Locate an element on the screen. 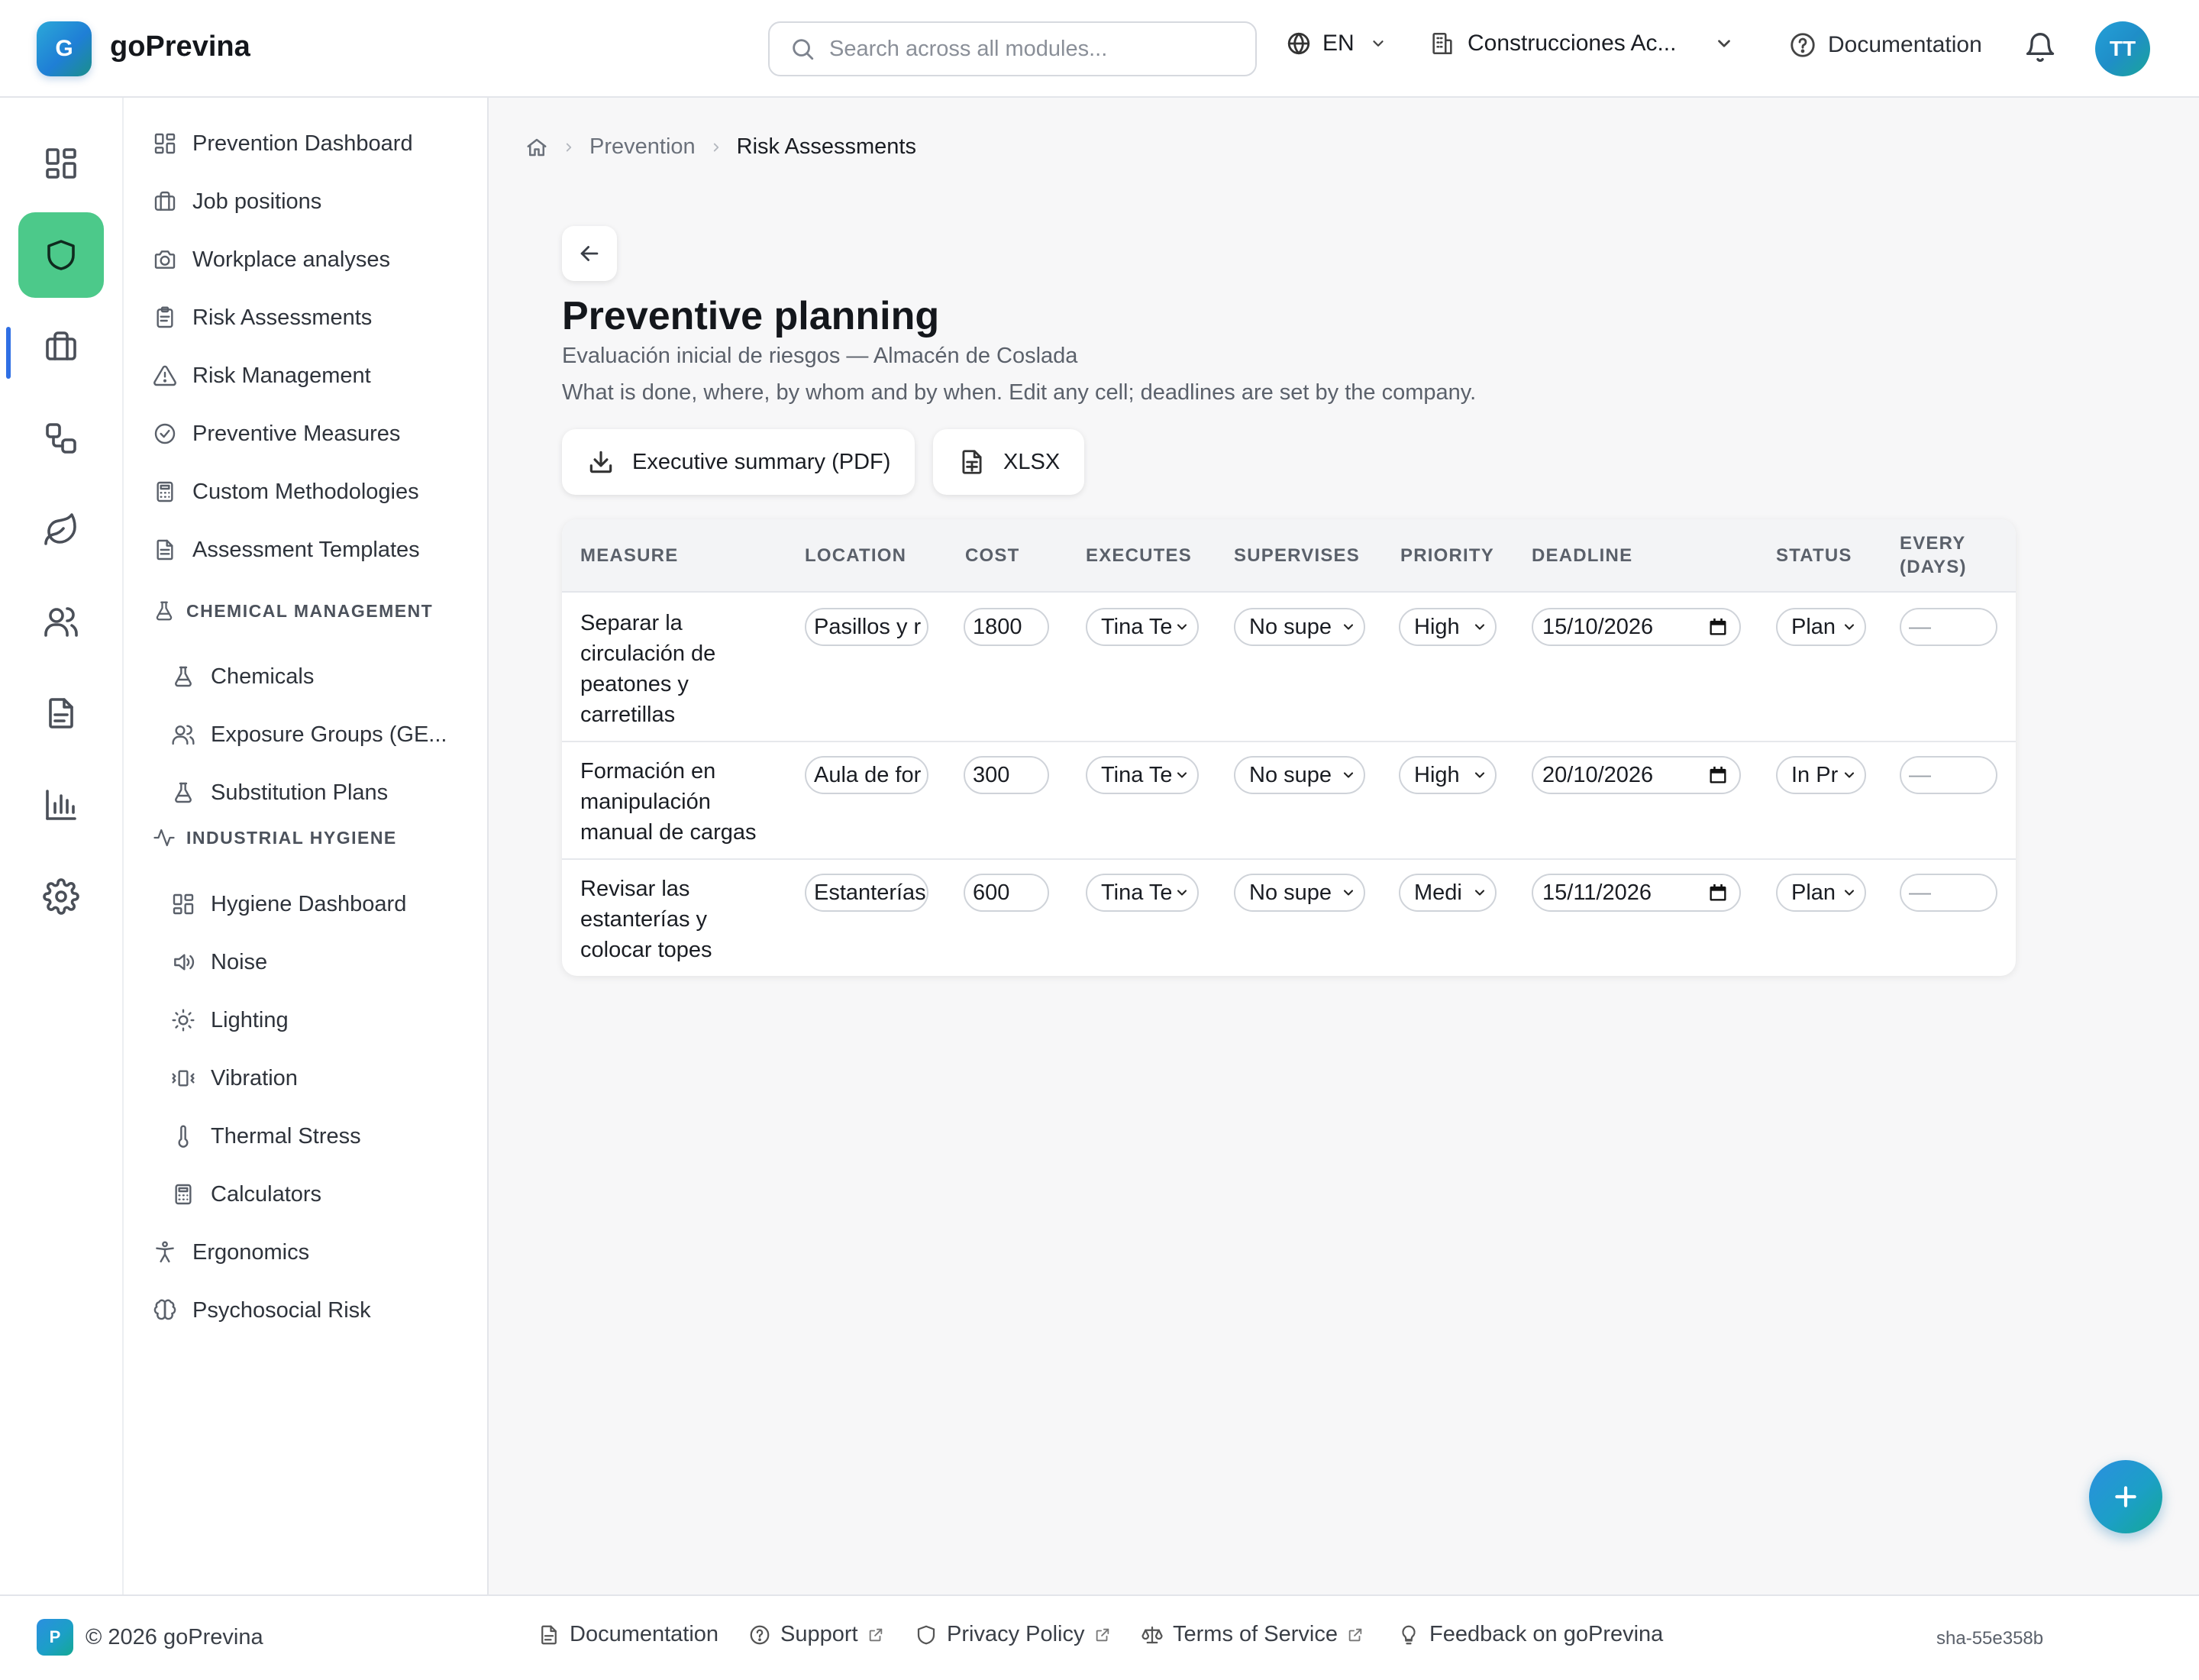  search-box is located at coordinates (1013, 48).